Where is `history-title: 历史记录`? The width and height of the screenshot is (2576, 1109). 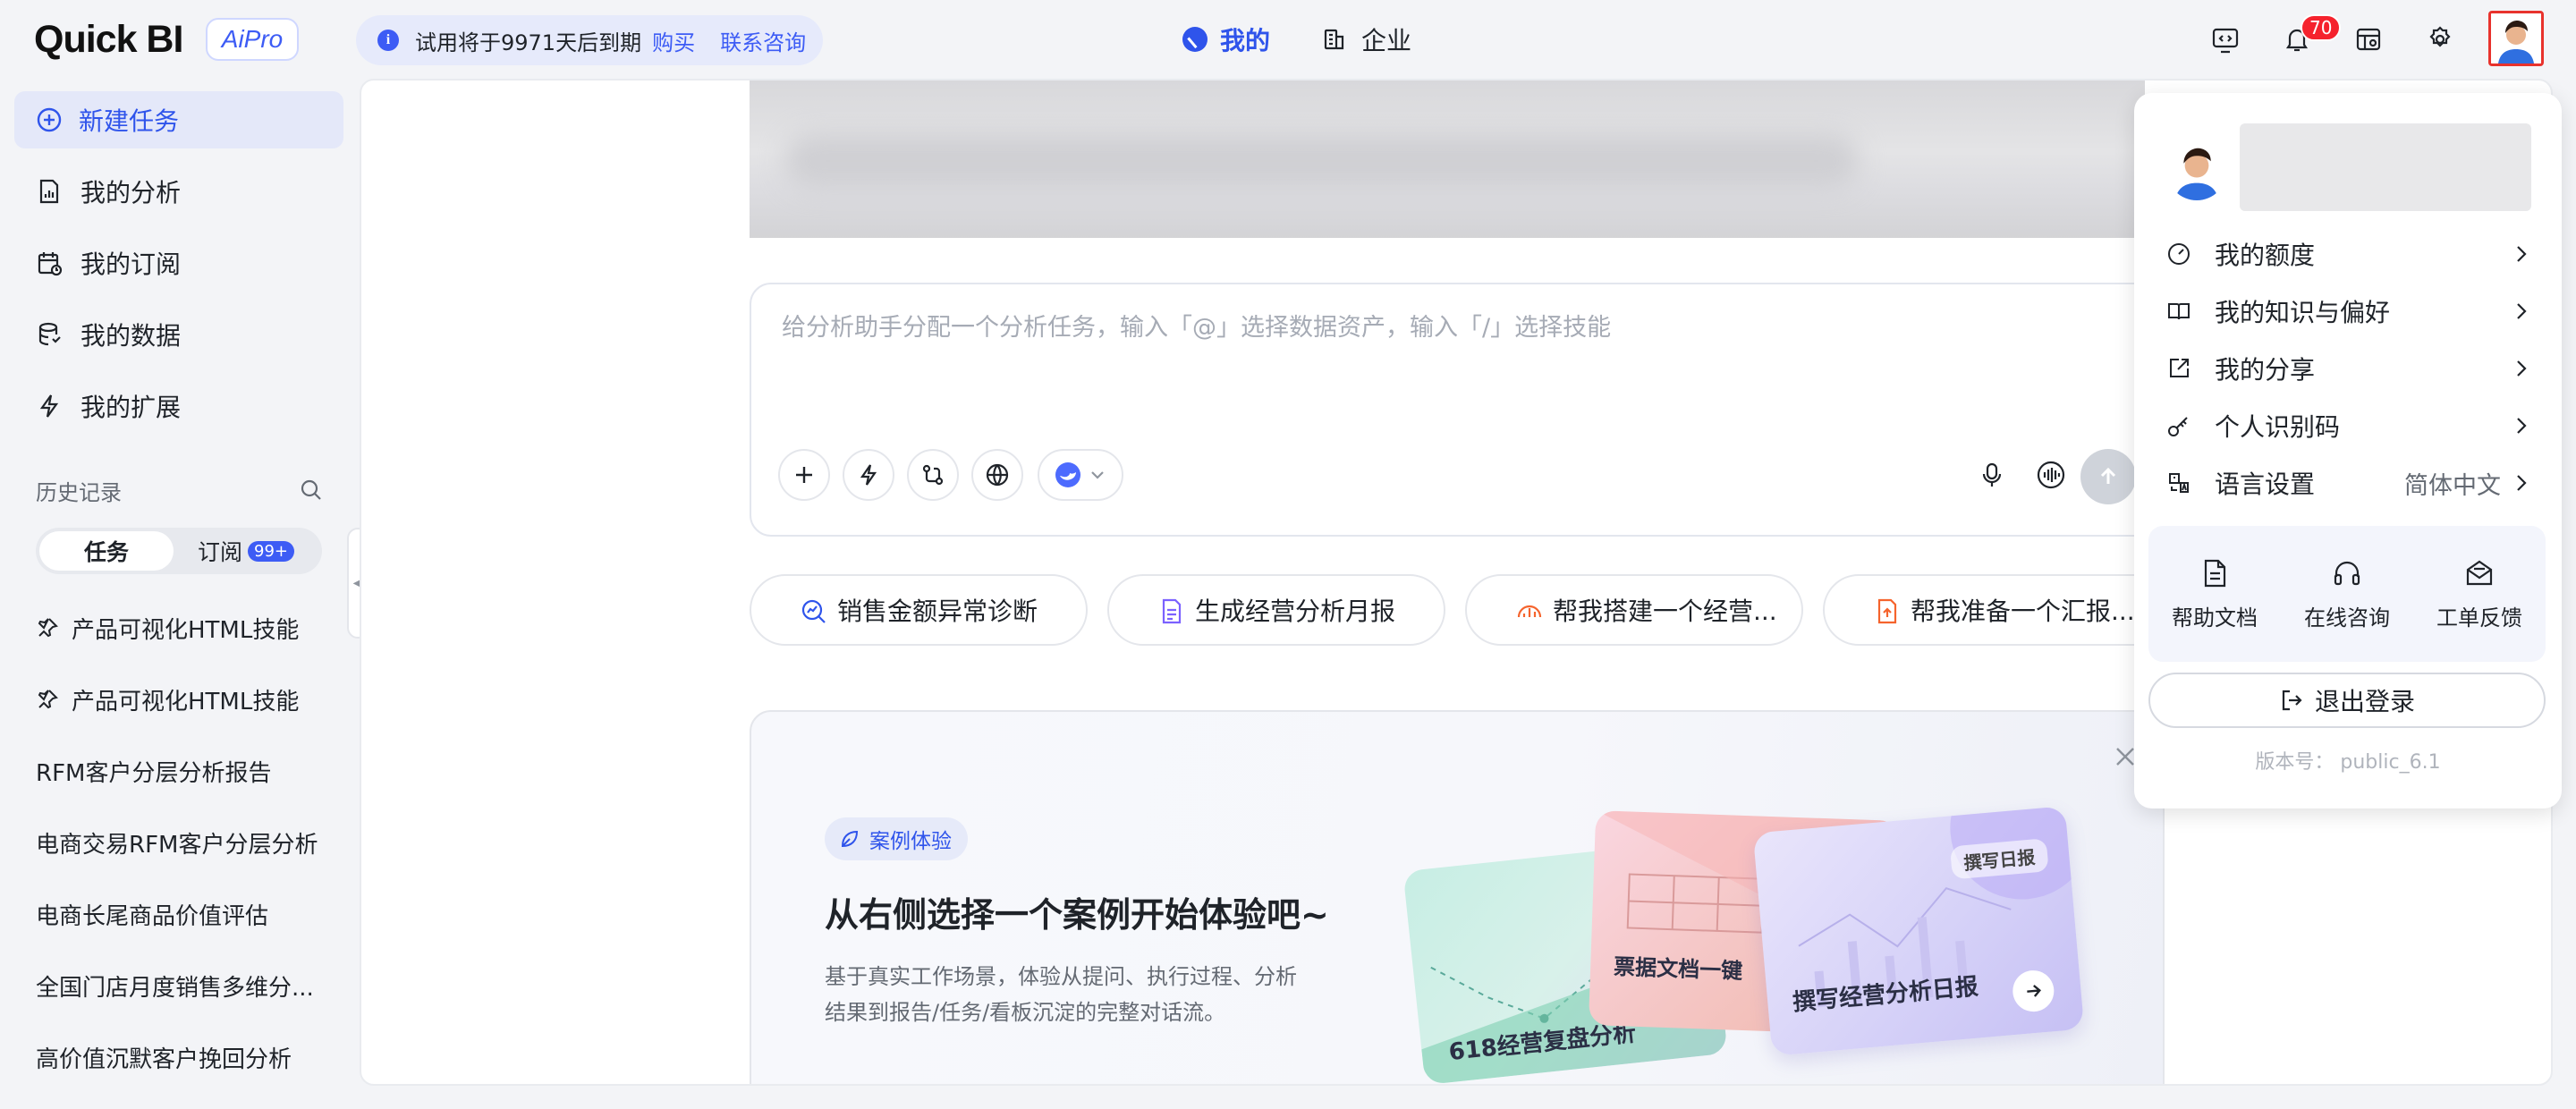 history-title: 历史记录 is located at coordinates (79, 492).